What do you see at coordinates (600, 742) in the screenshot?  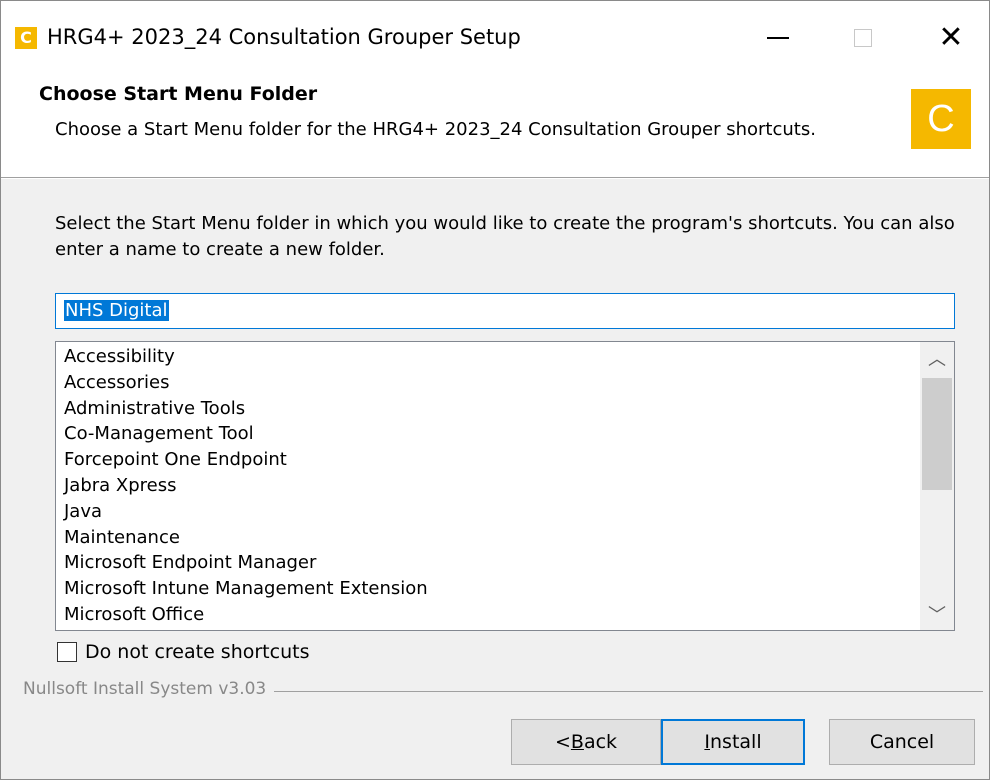 I see `back-rest: ack` at bounding box center [600, 742].